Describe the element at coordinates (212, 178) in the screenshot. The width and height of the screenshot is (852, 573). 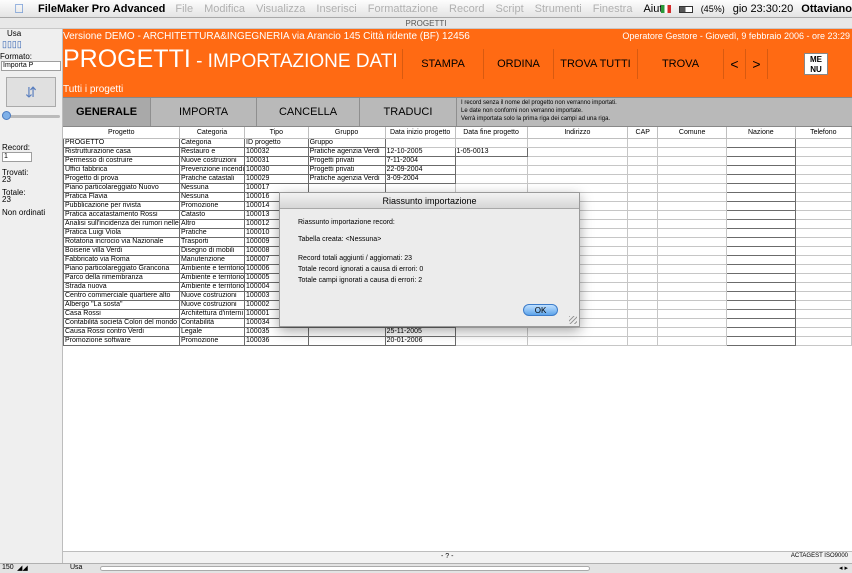
I see `table-cell: Pratiche catastali` at that location.